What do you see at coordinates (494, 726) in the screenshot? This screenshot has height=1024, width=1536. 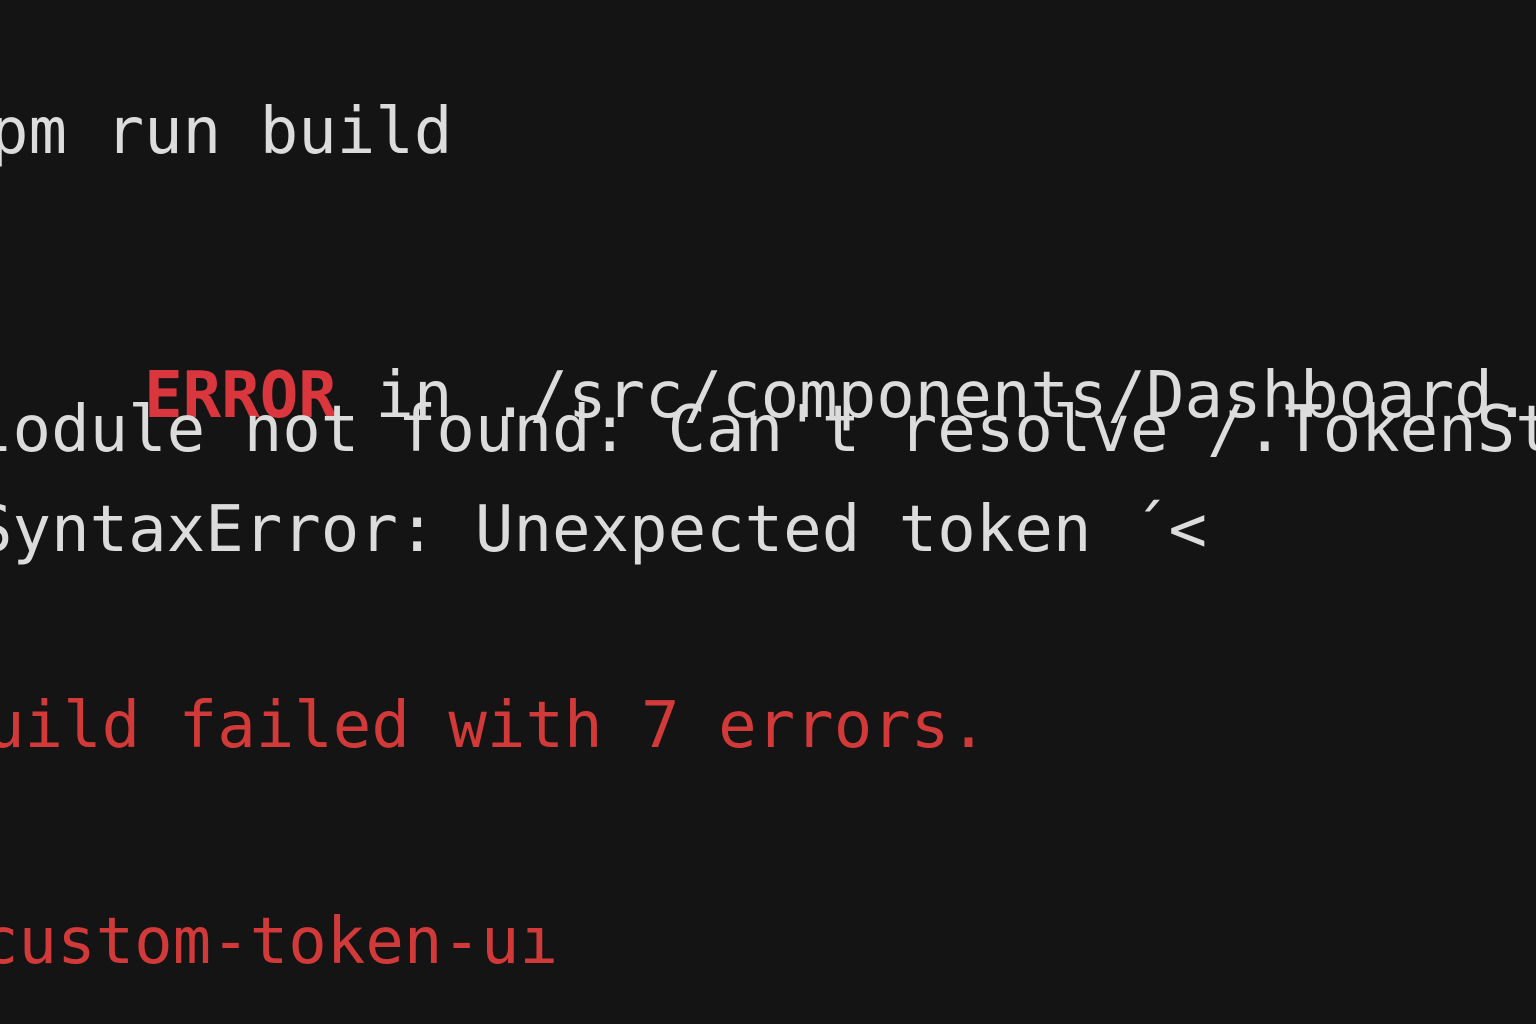 I see `build-summary-line: uild failed with 7 errors.` at bounding box center [494, 726].